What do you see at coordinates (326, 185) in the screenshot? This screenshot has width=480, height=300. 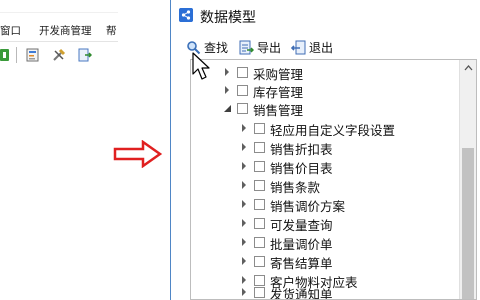 I see `tree-node-sales-terms: 销售条款` at bounding box center [326, 185].